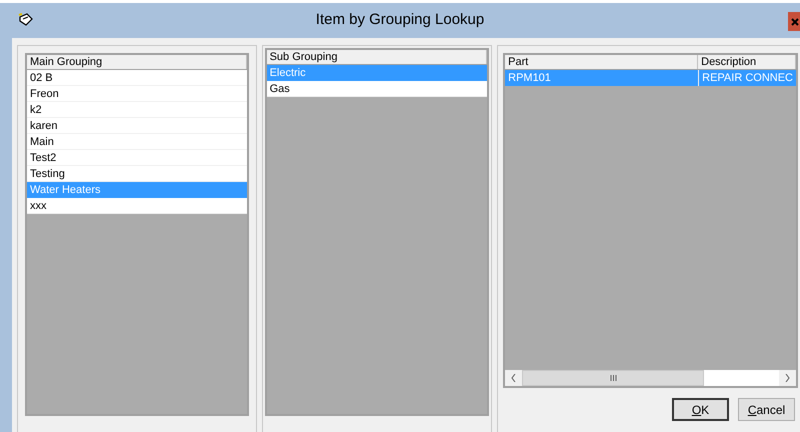  I want to click on list-row: Testing, so click(137, 174).